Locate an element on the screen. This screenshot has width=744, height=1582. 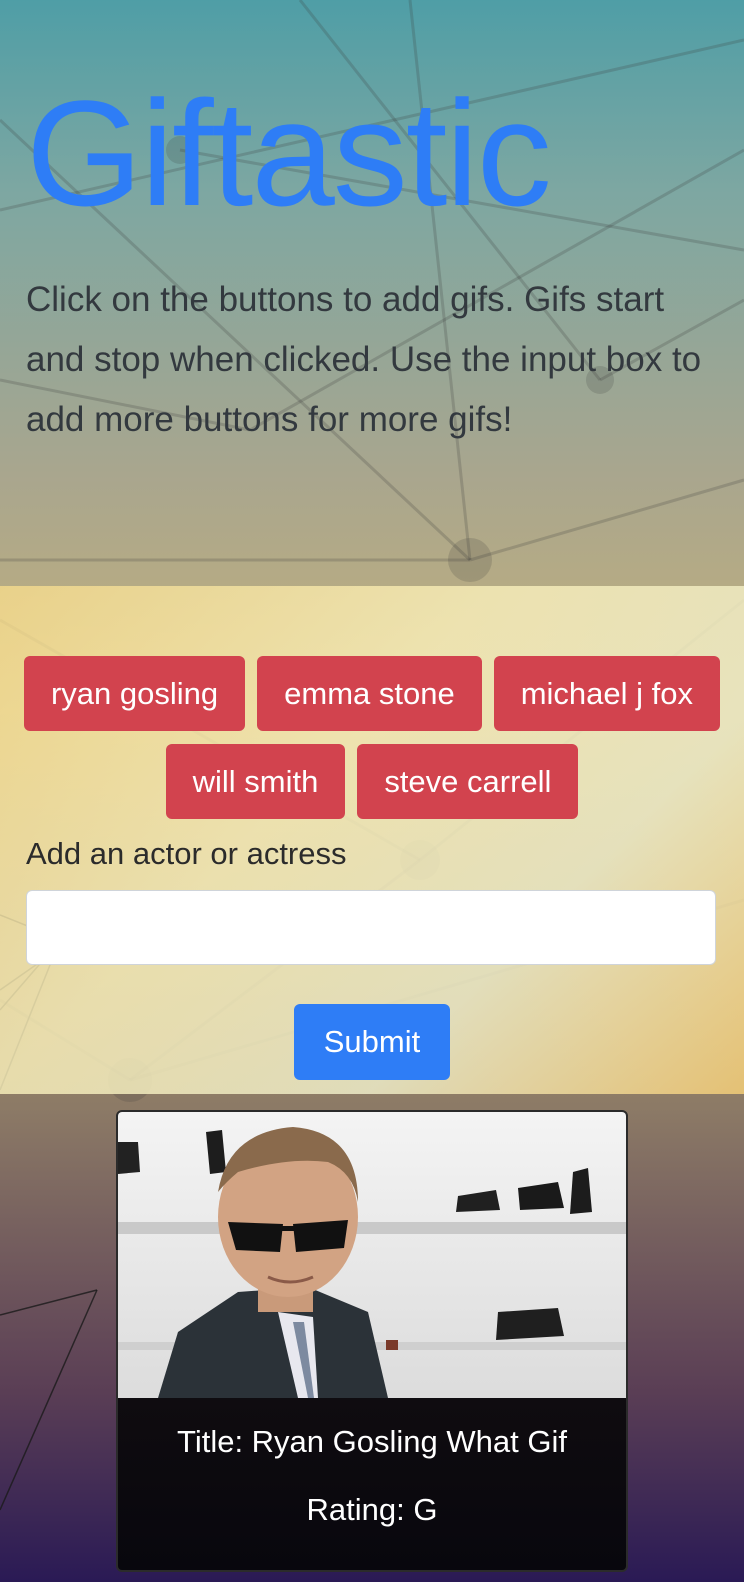
actor-button-will-smith: will smith is located at coordinates (255, 781).